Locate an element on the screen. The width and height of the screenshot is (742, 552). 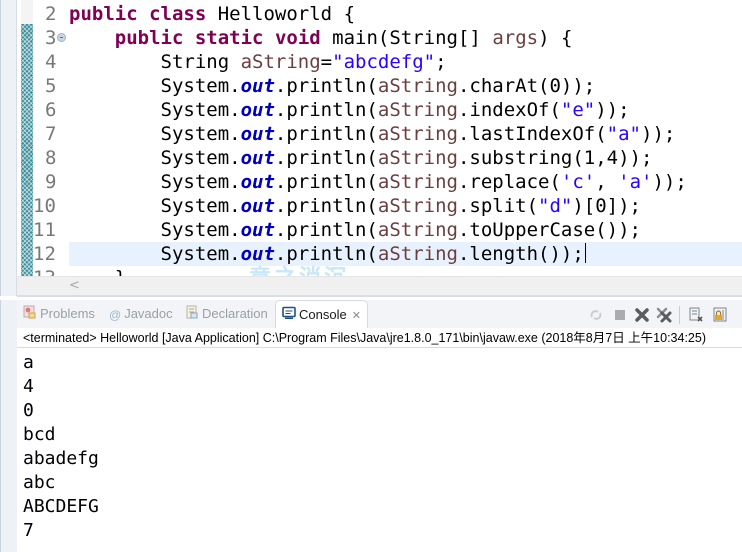
code-text: public static void main(String[] args) { is located at coordinates (321, 38).